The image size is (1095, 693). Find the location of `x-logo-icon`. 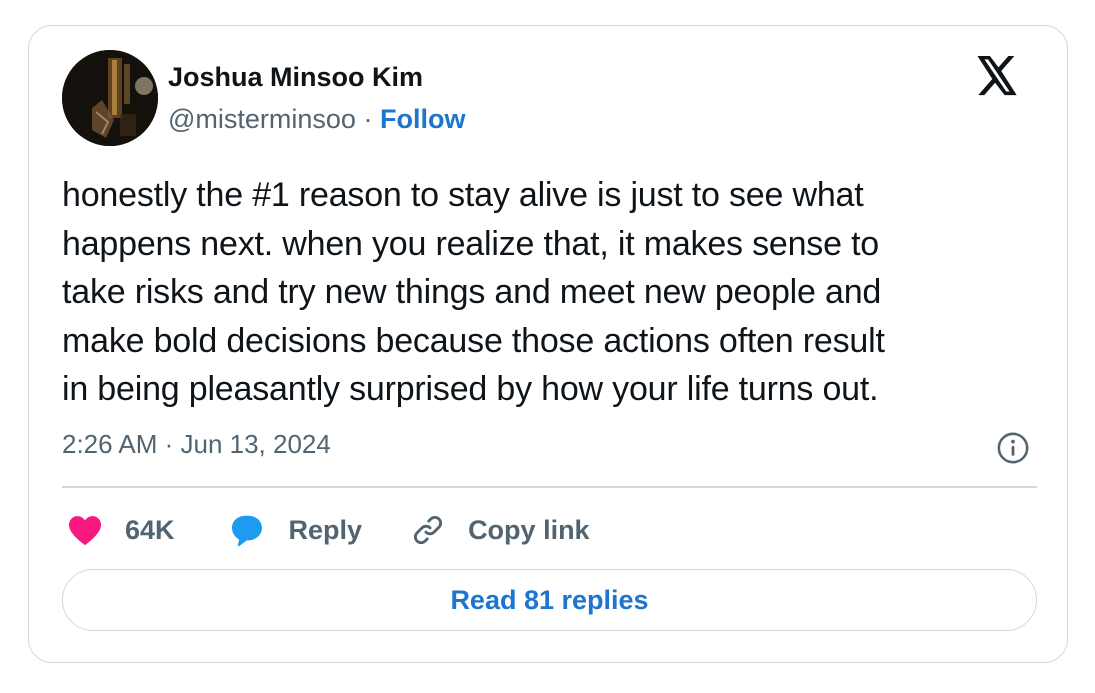

x-logo-icon is located at coordinates (997, 76).